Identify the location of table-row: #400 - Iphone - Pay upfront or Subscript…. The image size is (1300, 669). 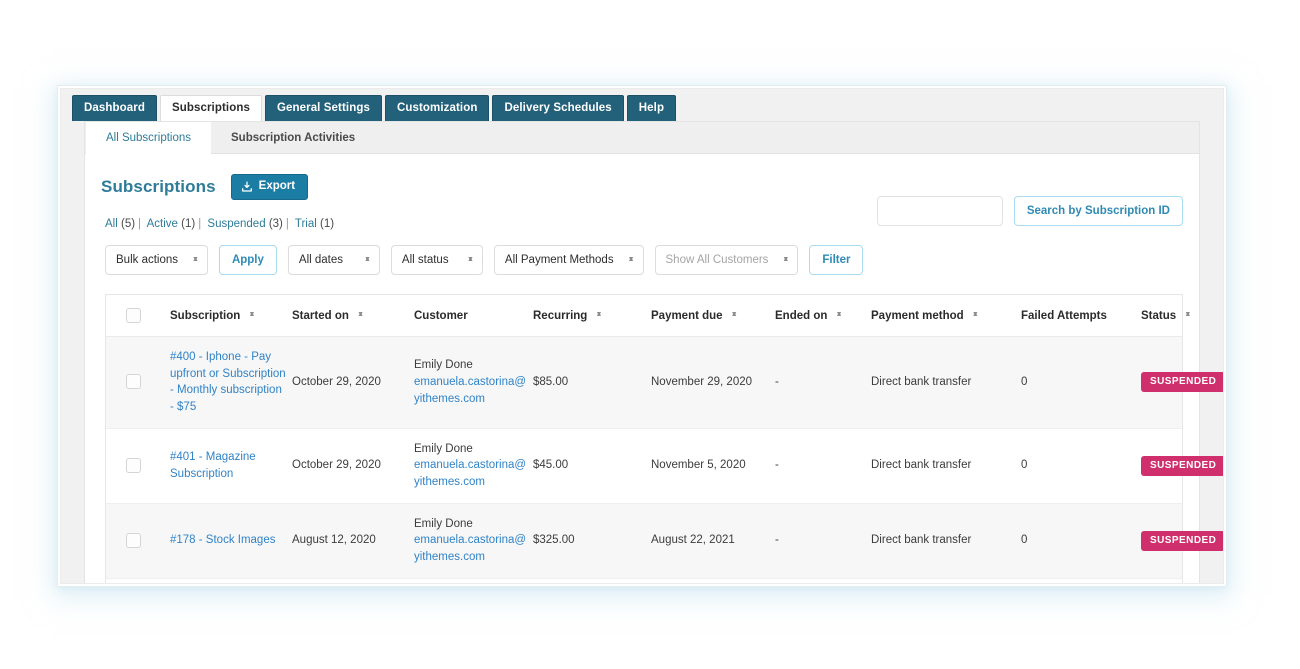
(664, 382).